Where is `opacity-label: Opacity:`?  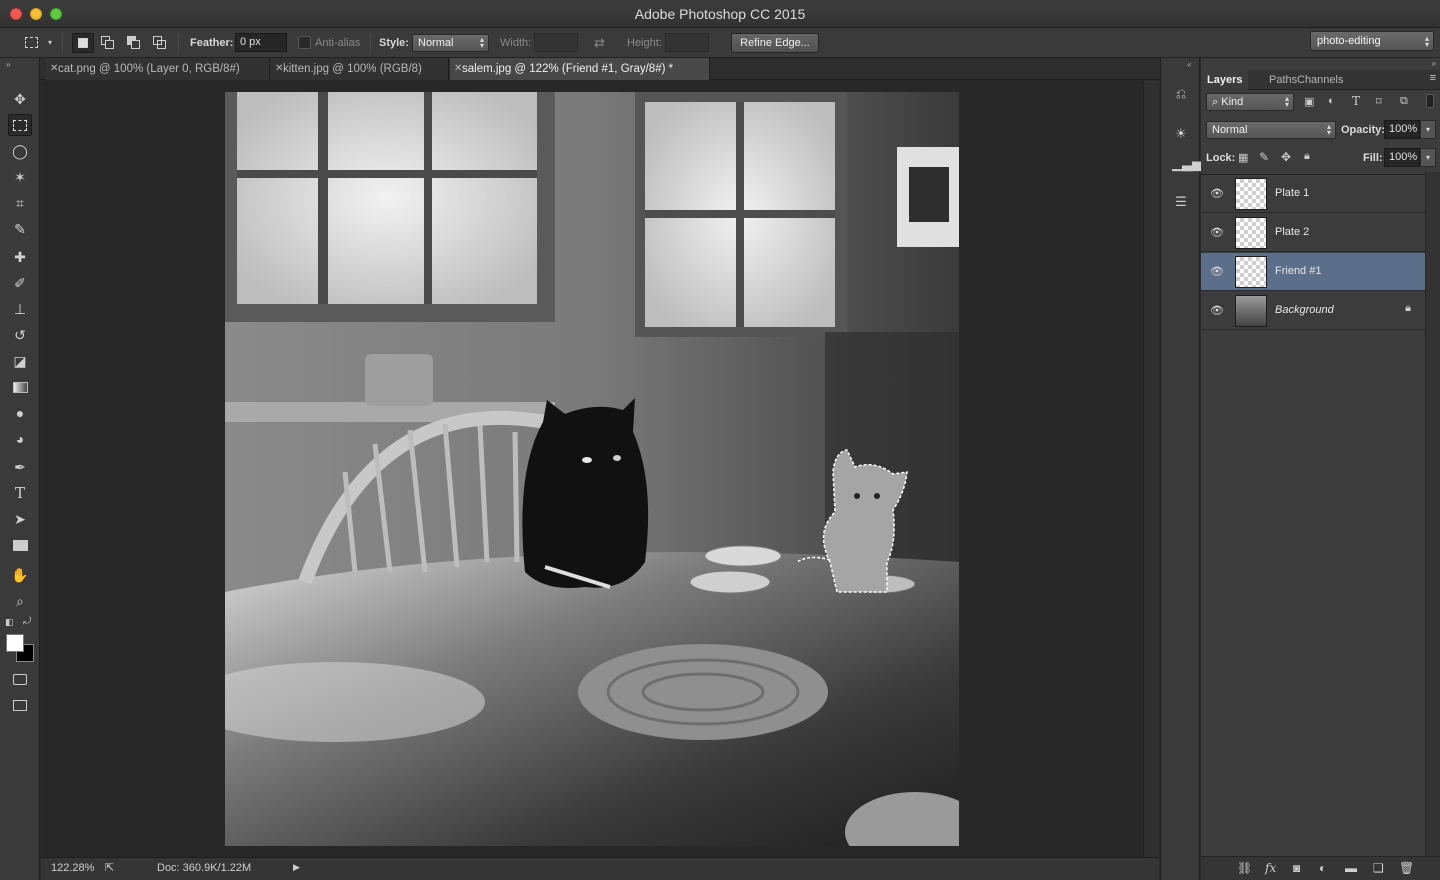
opacity-label: Opacity: is located at coordinates (1363, 130).